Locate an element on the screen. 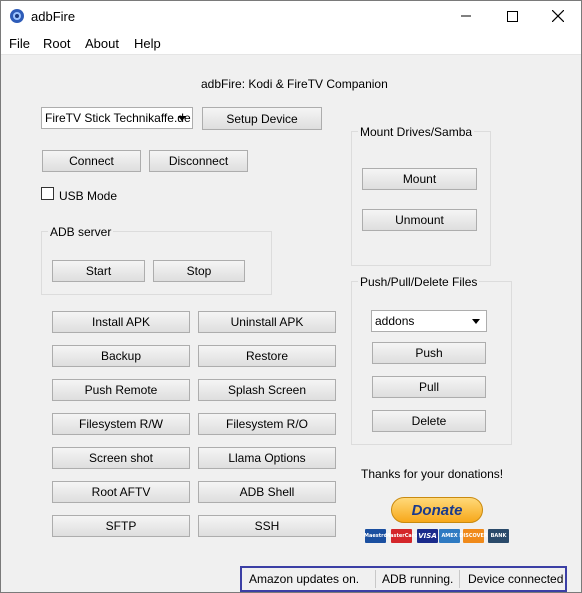 This screenshot has height=593, width=582. device-select: FireTV Stick Technikaffe.de is located at coordinates (117, 118).